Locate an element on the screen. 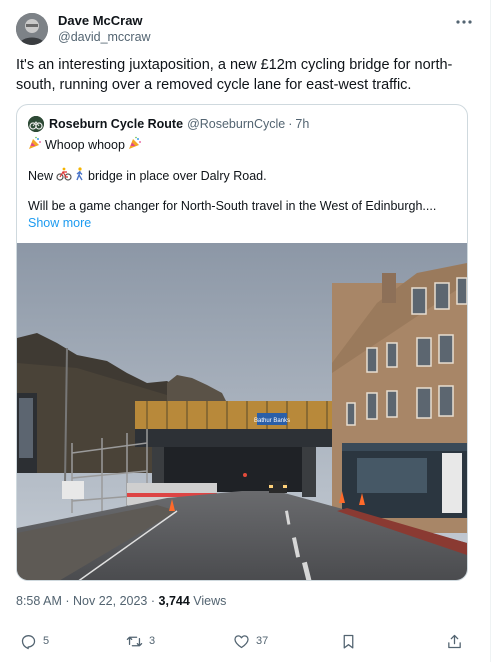 The width and height of the screenshot is (491, 662). tweet-metadata: 8:58 AM · Nov 22, 2023 · 3,744 Views is located at coordinates (121, 601).